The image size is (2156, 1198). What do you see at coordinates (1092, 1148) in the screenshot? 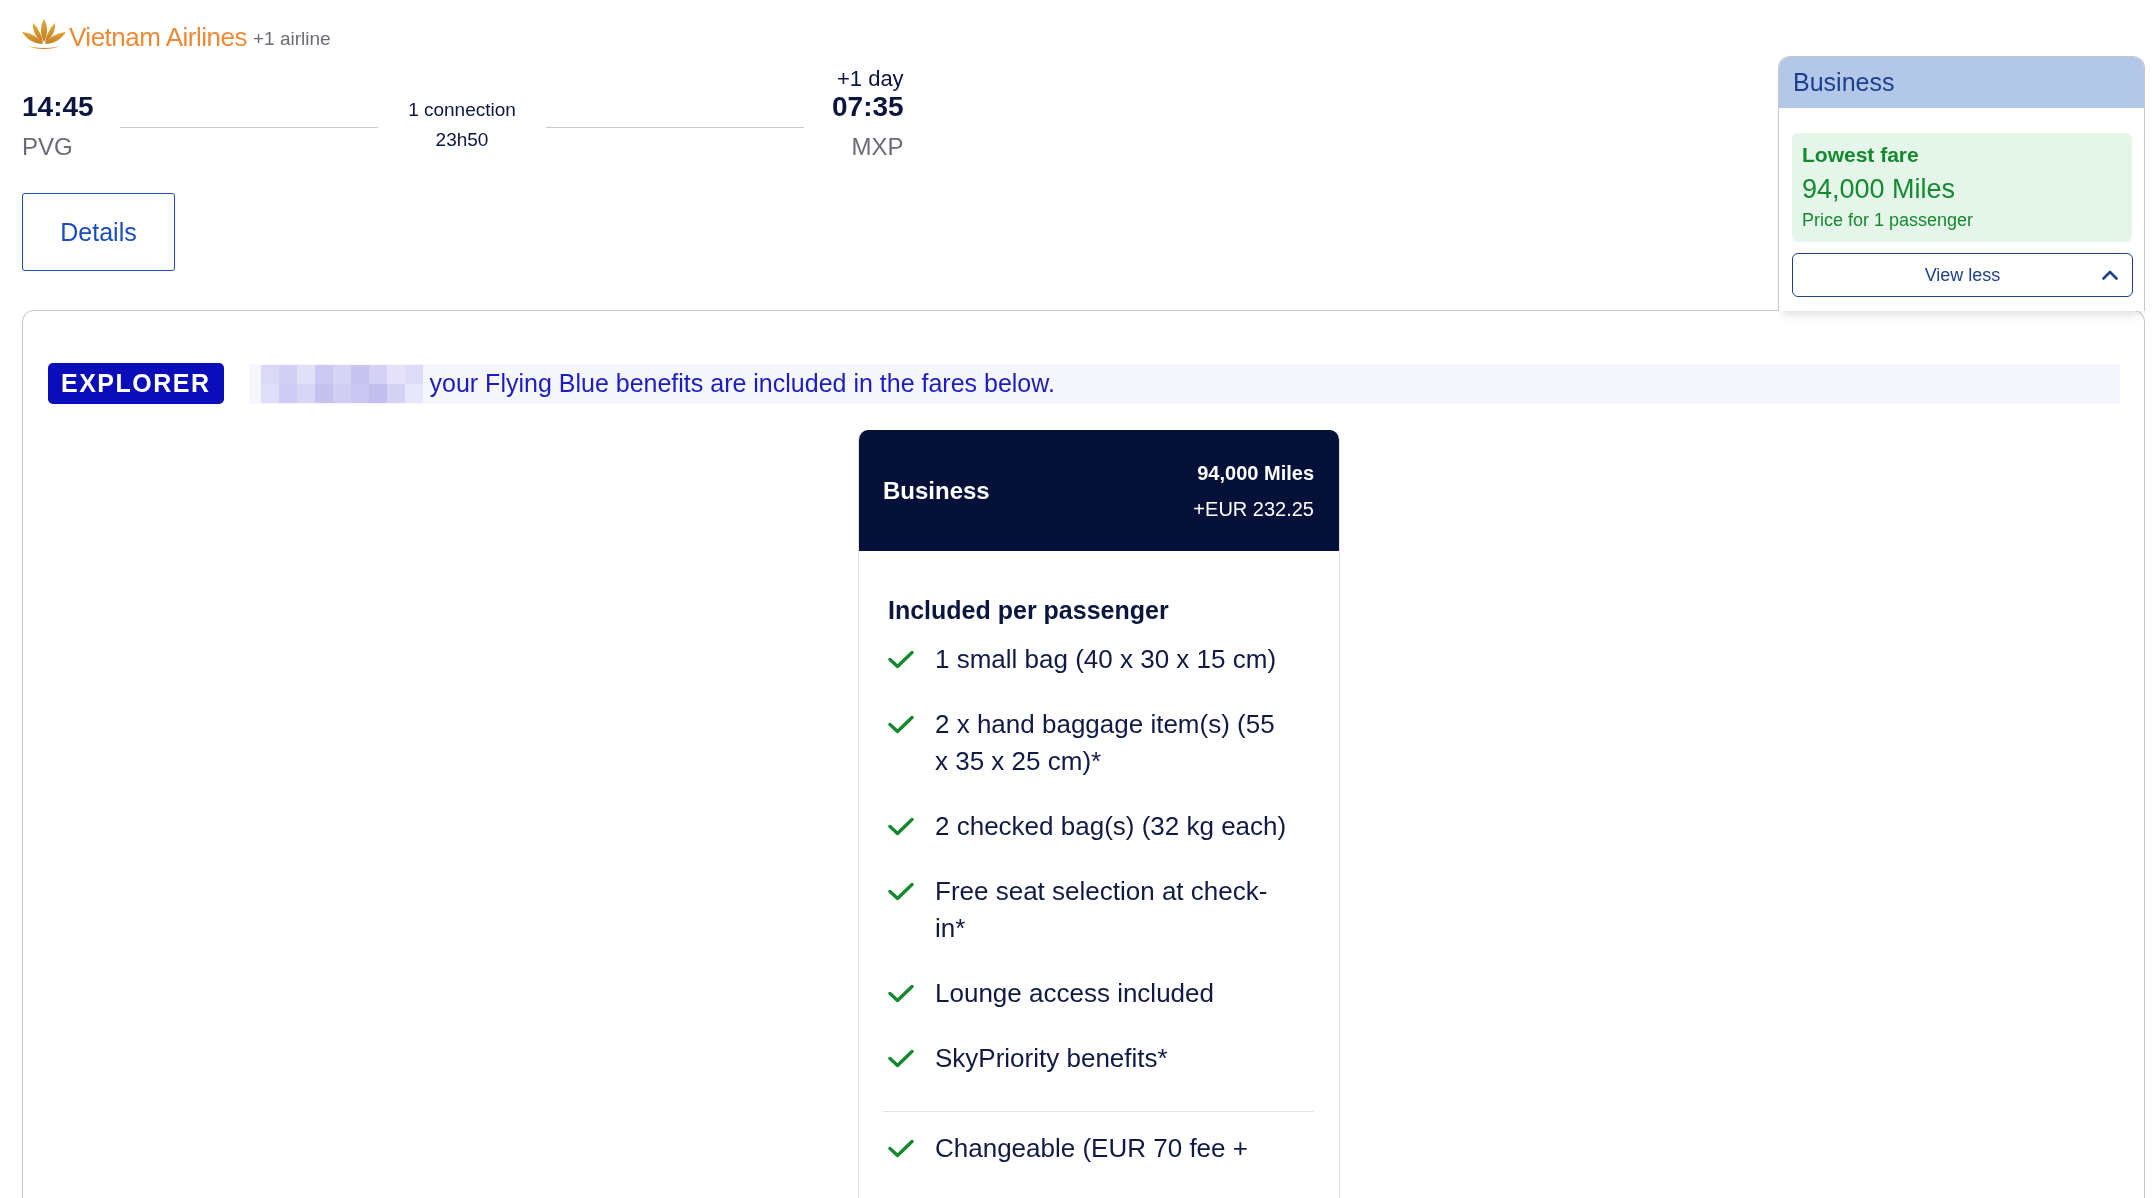
I see `feature-text: Changeable (EUR 70 fee +` at bounding box center [1092, 1148].